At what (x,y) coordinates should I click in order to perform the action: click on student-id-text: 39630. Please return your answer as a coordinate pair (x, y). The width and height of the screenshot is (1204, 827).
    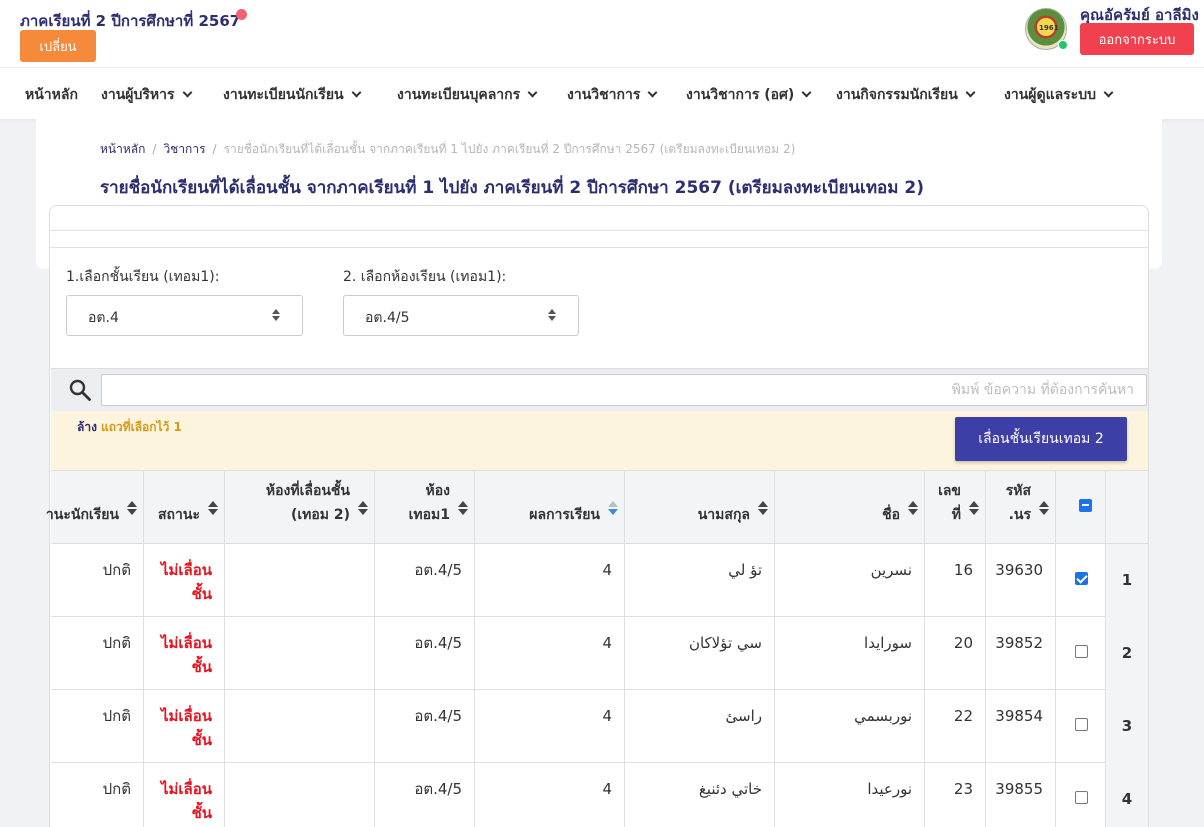
    Looking at the image, I should click on (1019, 570).